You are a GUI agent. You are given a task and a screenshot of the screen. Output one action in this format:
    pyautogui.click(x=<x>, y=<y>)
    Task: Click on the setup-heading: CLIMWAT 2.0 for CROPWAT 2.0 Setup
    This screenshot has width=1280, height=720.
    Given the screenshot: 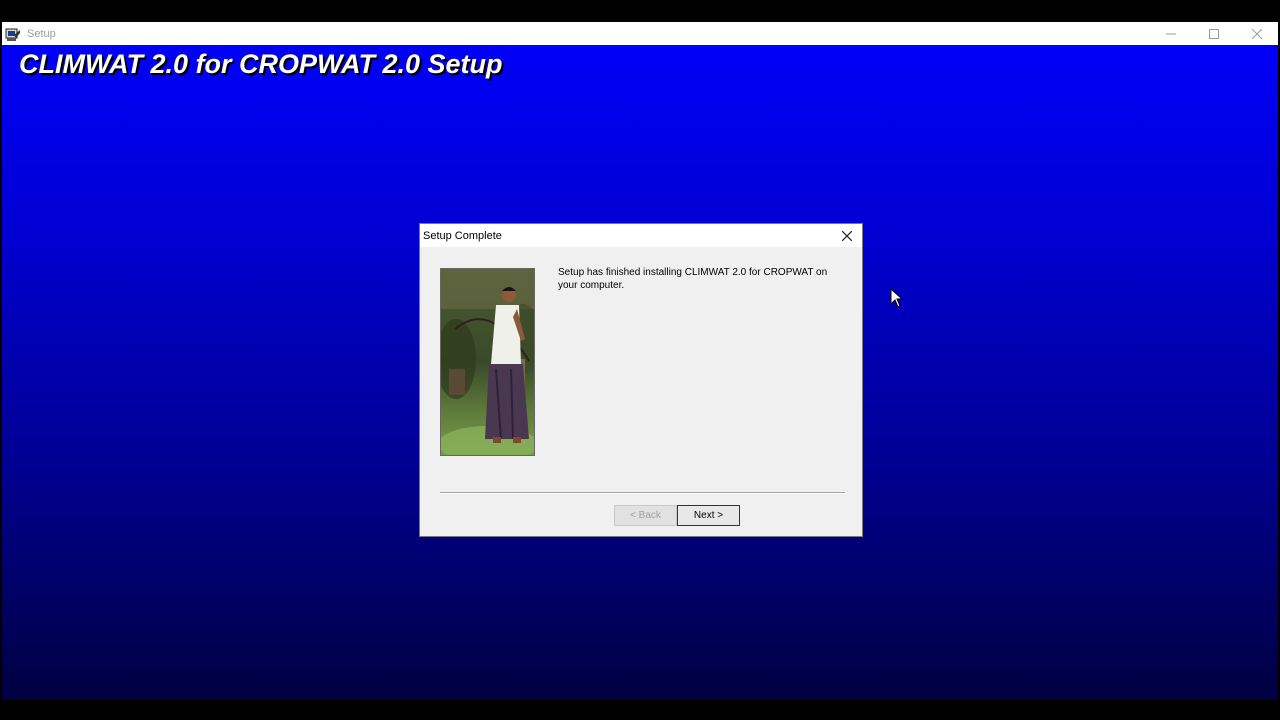 What is the action you would take?
    pyautogui.click(x=261, y=64)
    